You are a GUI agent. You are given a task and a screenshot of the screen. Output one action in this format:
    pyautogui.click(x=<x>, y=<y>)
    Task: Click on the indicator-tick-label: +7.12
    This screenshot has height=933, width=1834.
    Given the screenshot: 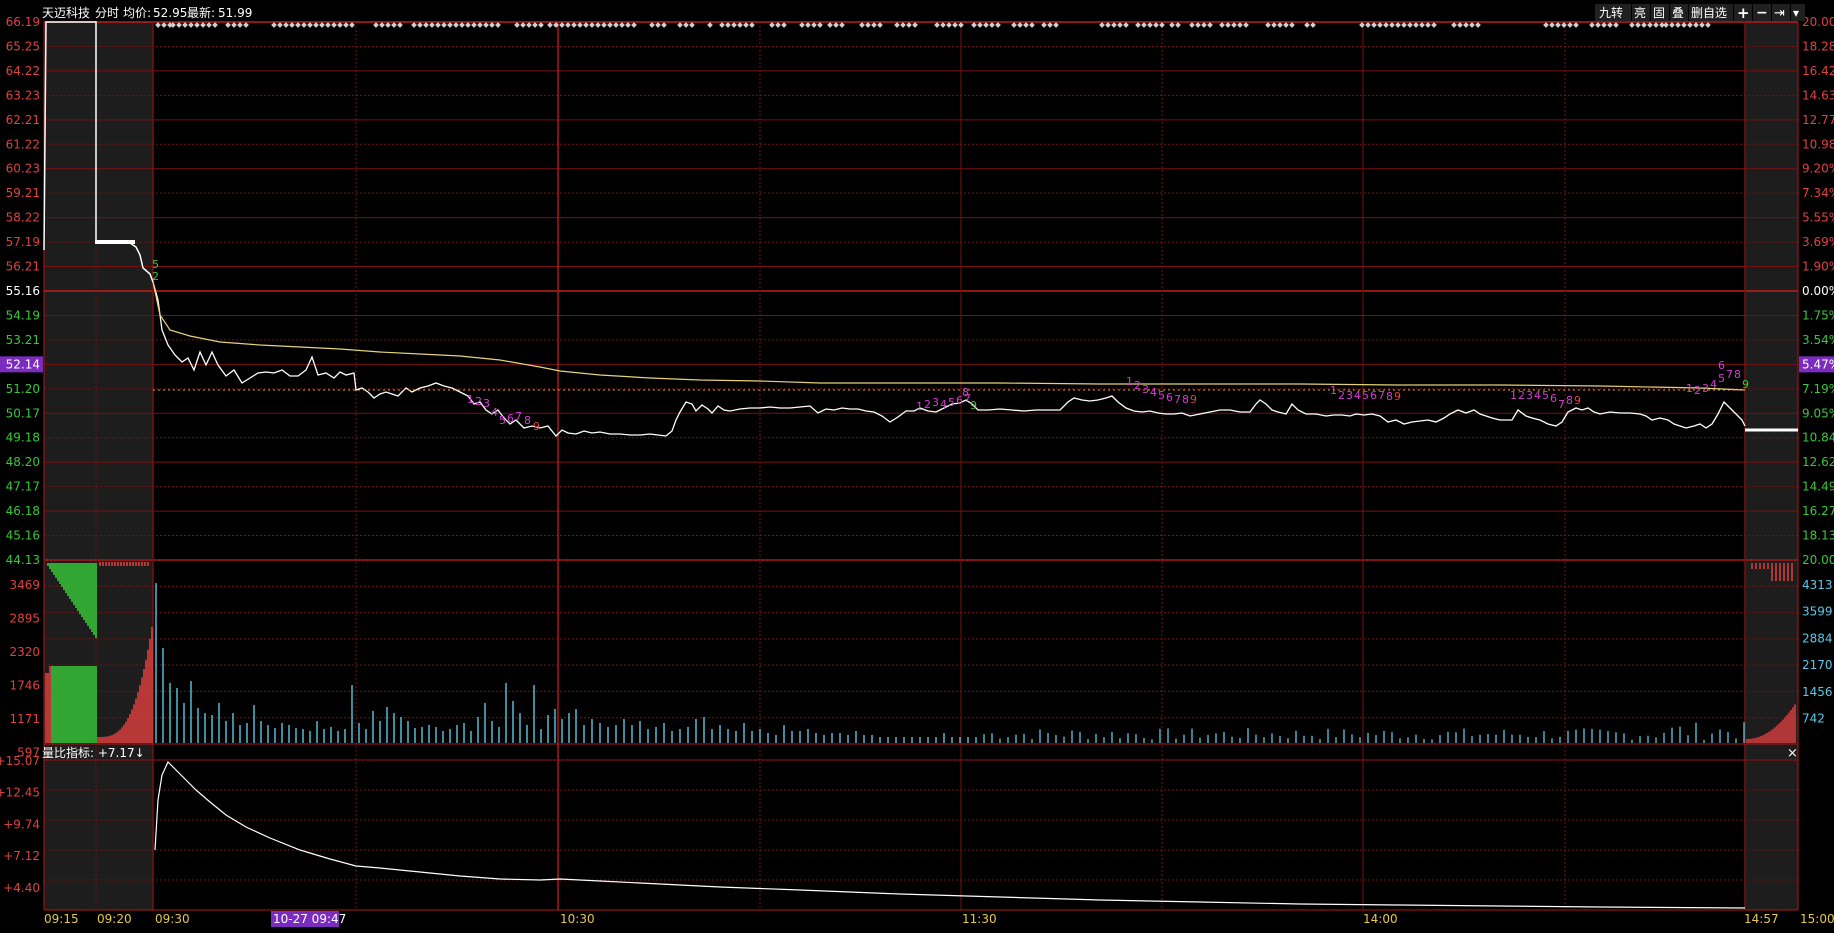 What is the action you would take?
    pyautogui.click(x=21, y=856)
    